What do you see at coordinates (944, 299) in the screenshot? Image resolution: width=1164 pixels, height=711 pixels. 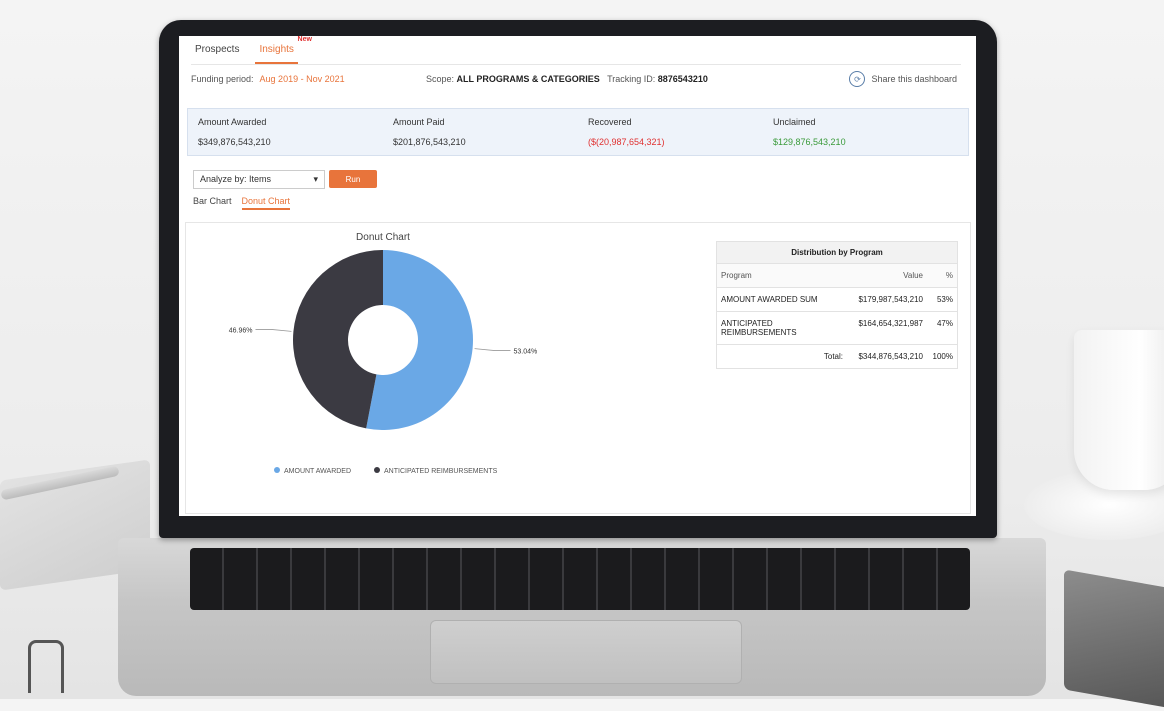 I see `table-cell: 53%` at bounding box center [944, 299].